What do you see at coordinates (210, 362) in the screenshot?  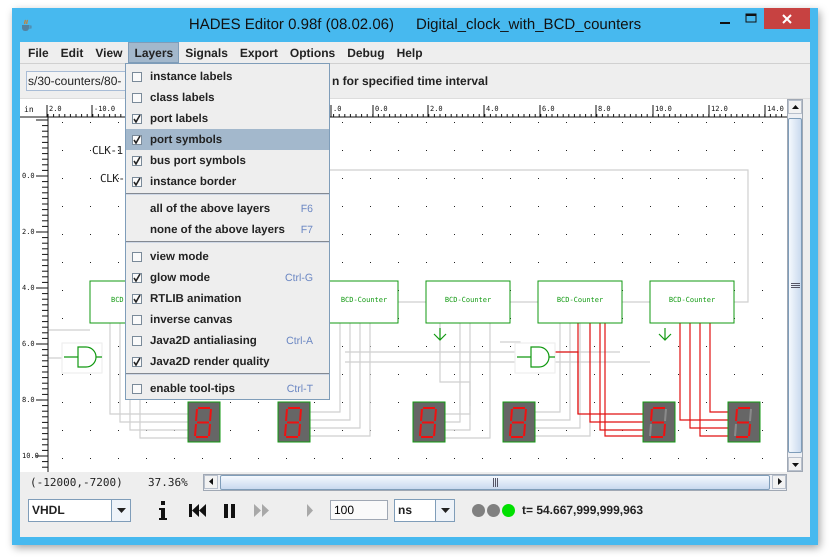 I see `menu-option-label: Java2D render quality` at bounding box center [210, 362].